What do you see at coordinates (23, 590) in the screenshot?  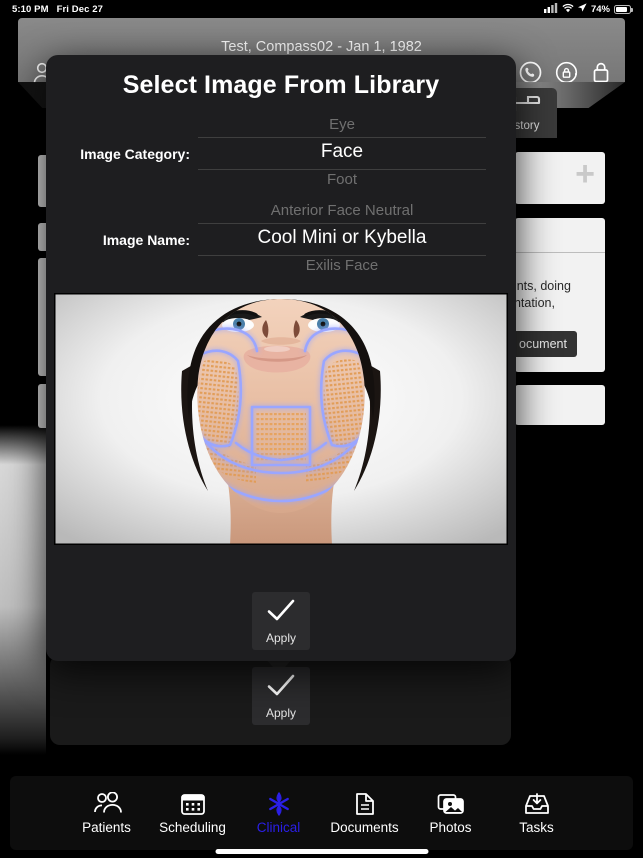 I see `screen-glare` at bounding box center [23, 590].